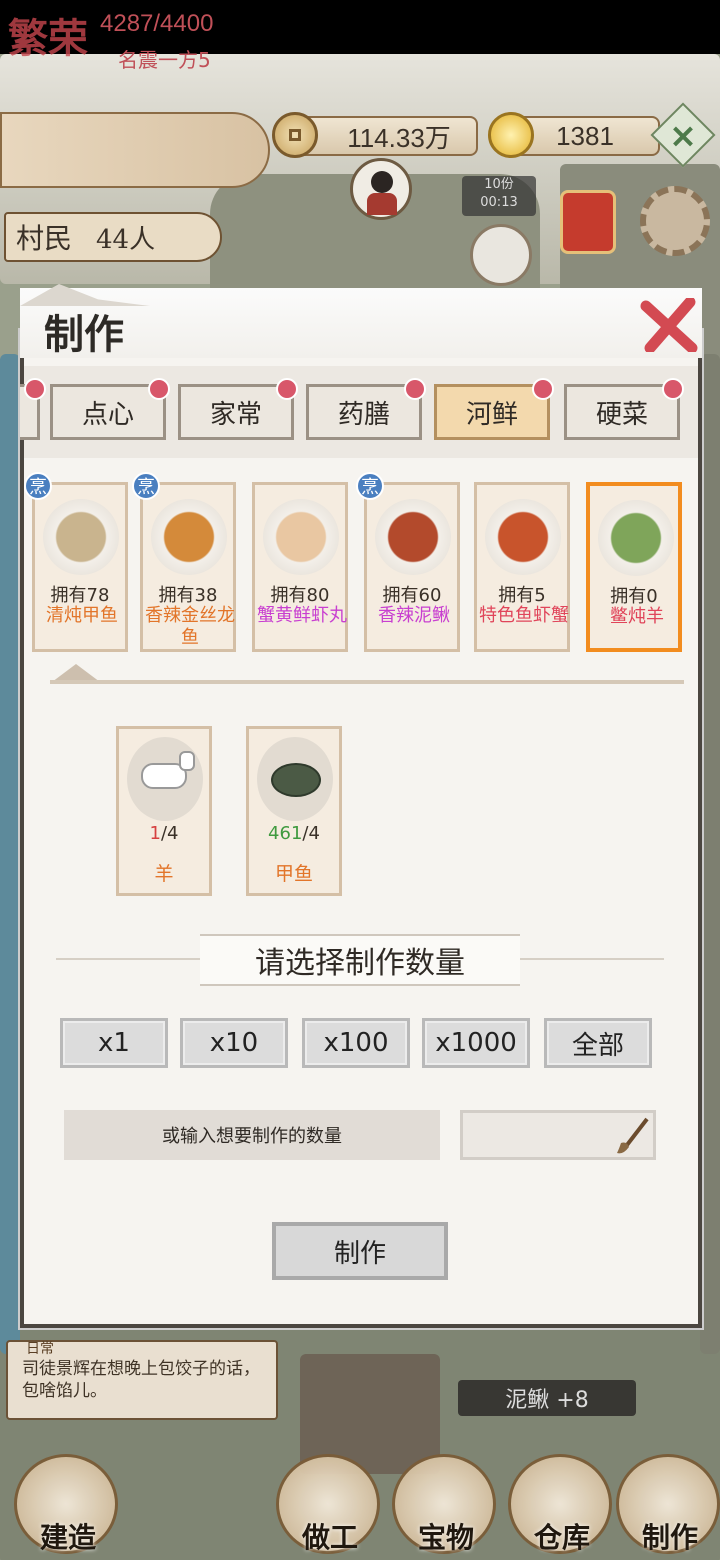  I want to click on coin-icon, so click(295, 135).